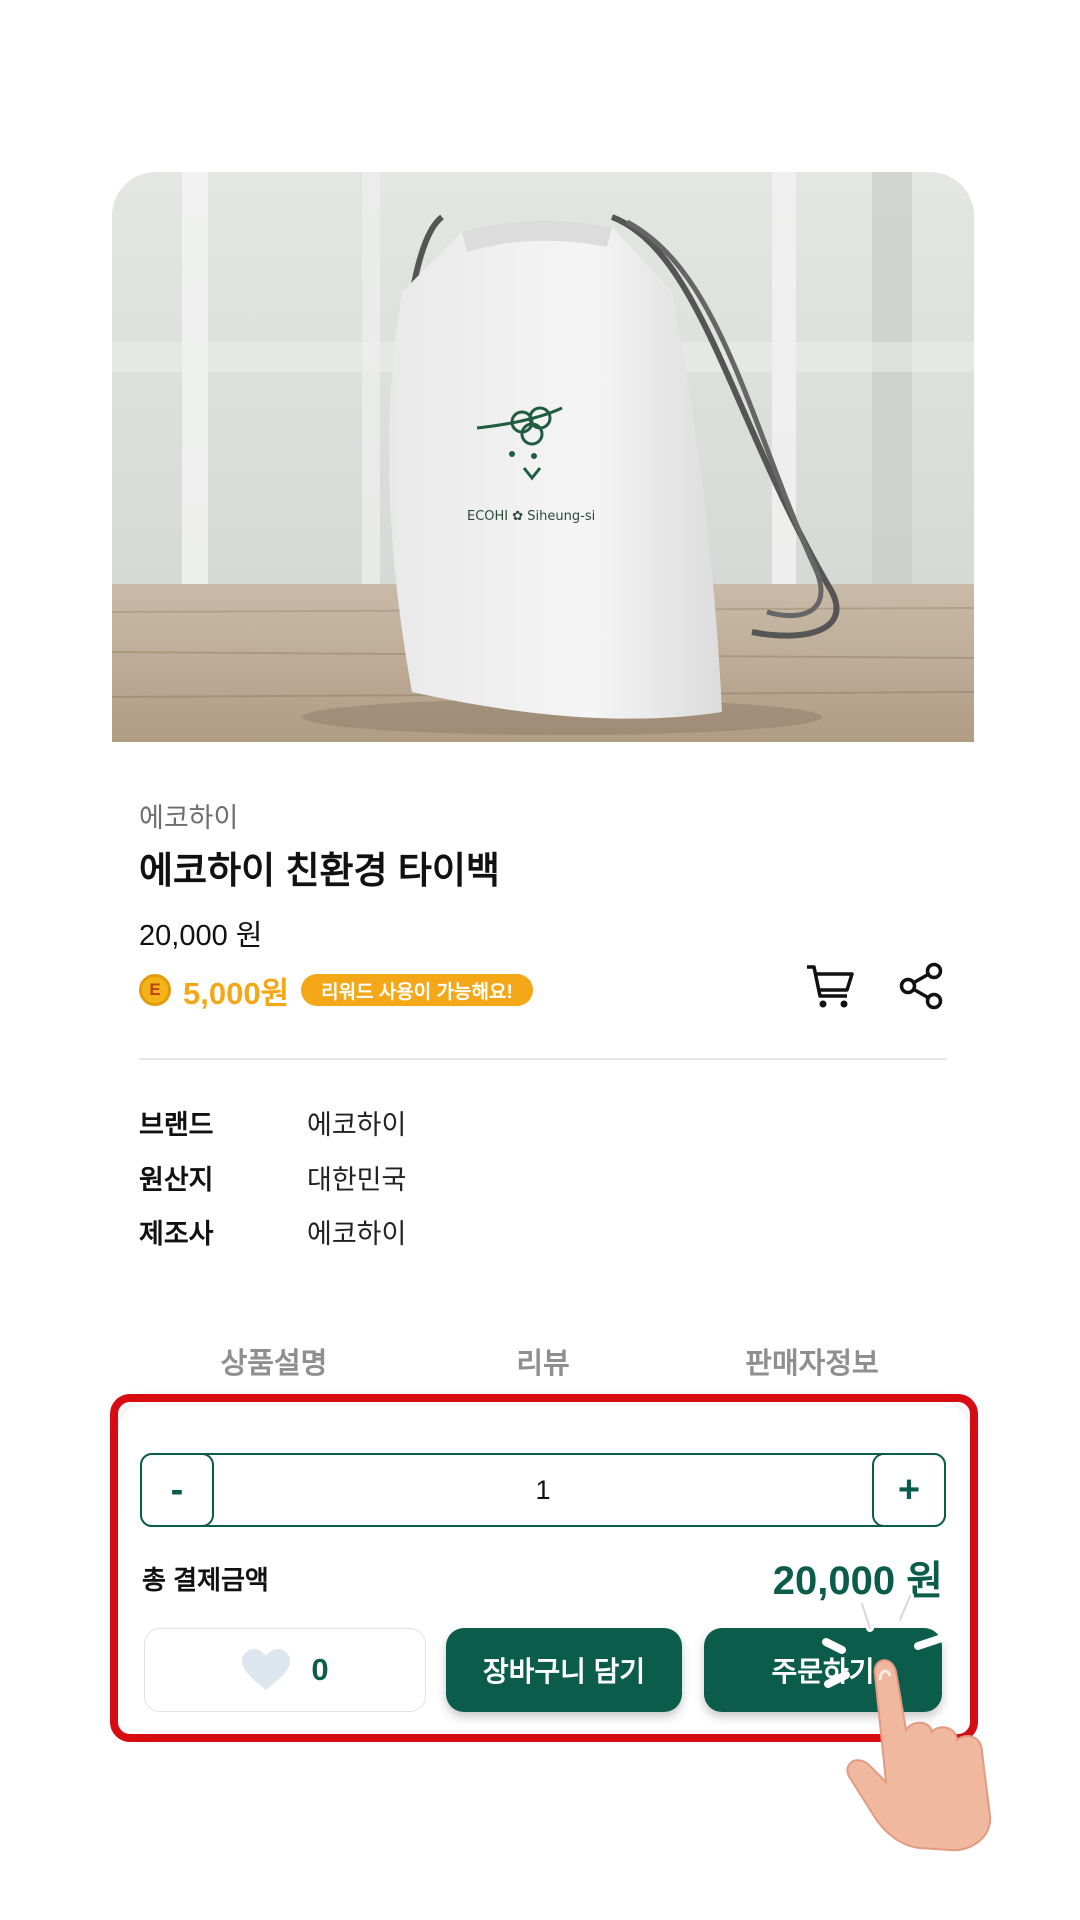 The width and height of the screenshot is (1080, 1920). Describe the element at coordinates (189, 818) in the screenshot. I see `brand-name: 에코하이` at that location.